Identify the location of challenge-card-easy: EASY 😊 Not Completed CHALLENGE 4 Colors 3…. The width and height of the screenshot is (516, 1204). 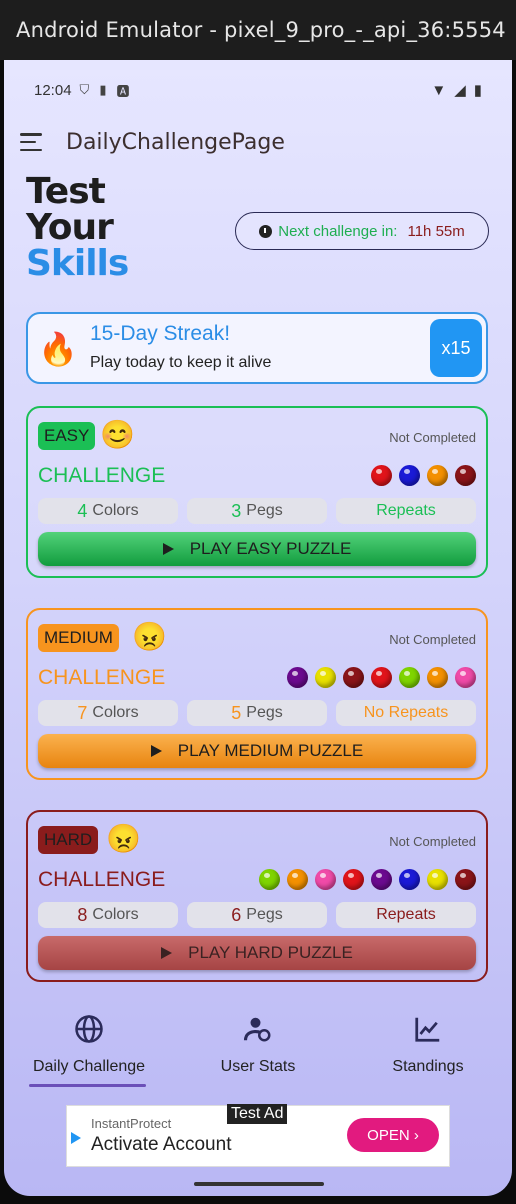
(257, 492).